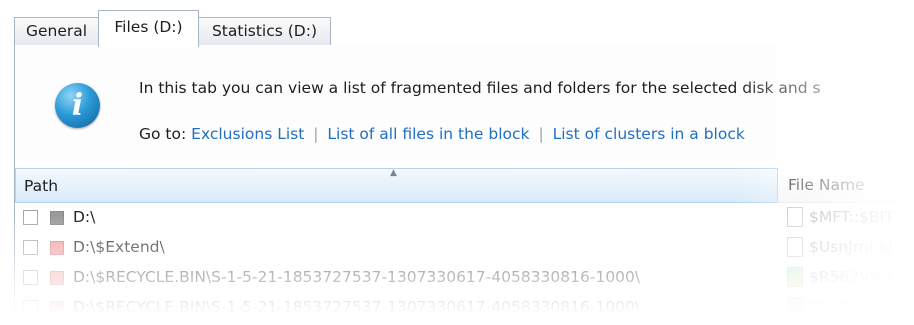 The width and height of the screenshot is (914, 325). What do you see at coordinates (56, 31) in the screenshot?
I see `tab-general: General` at bounding box center [56, 31].